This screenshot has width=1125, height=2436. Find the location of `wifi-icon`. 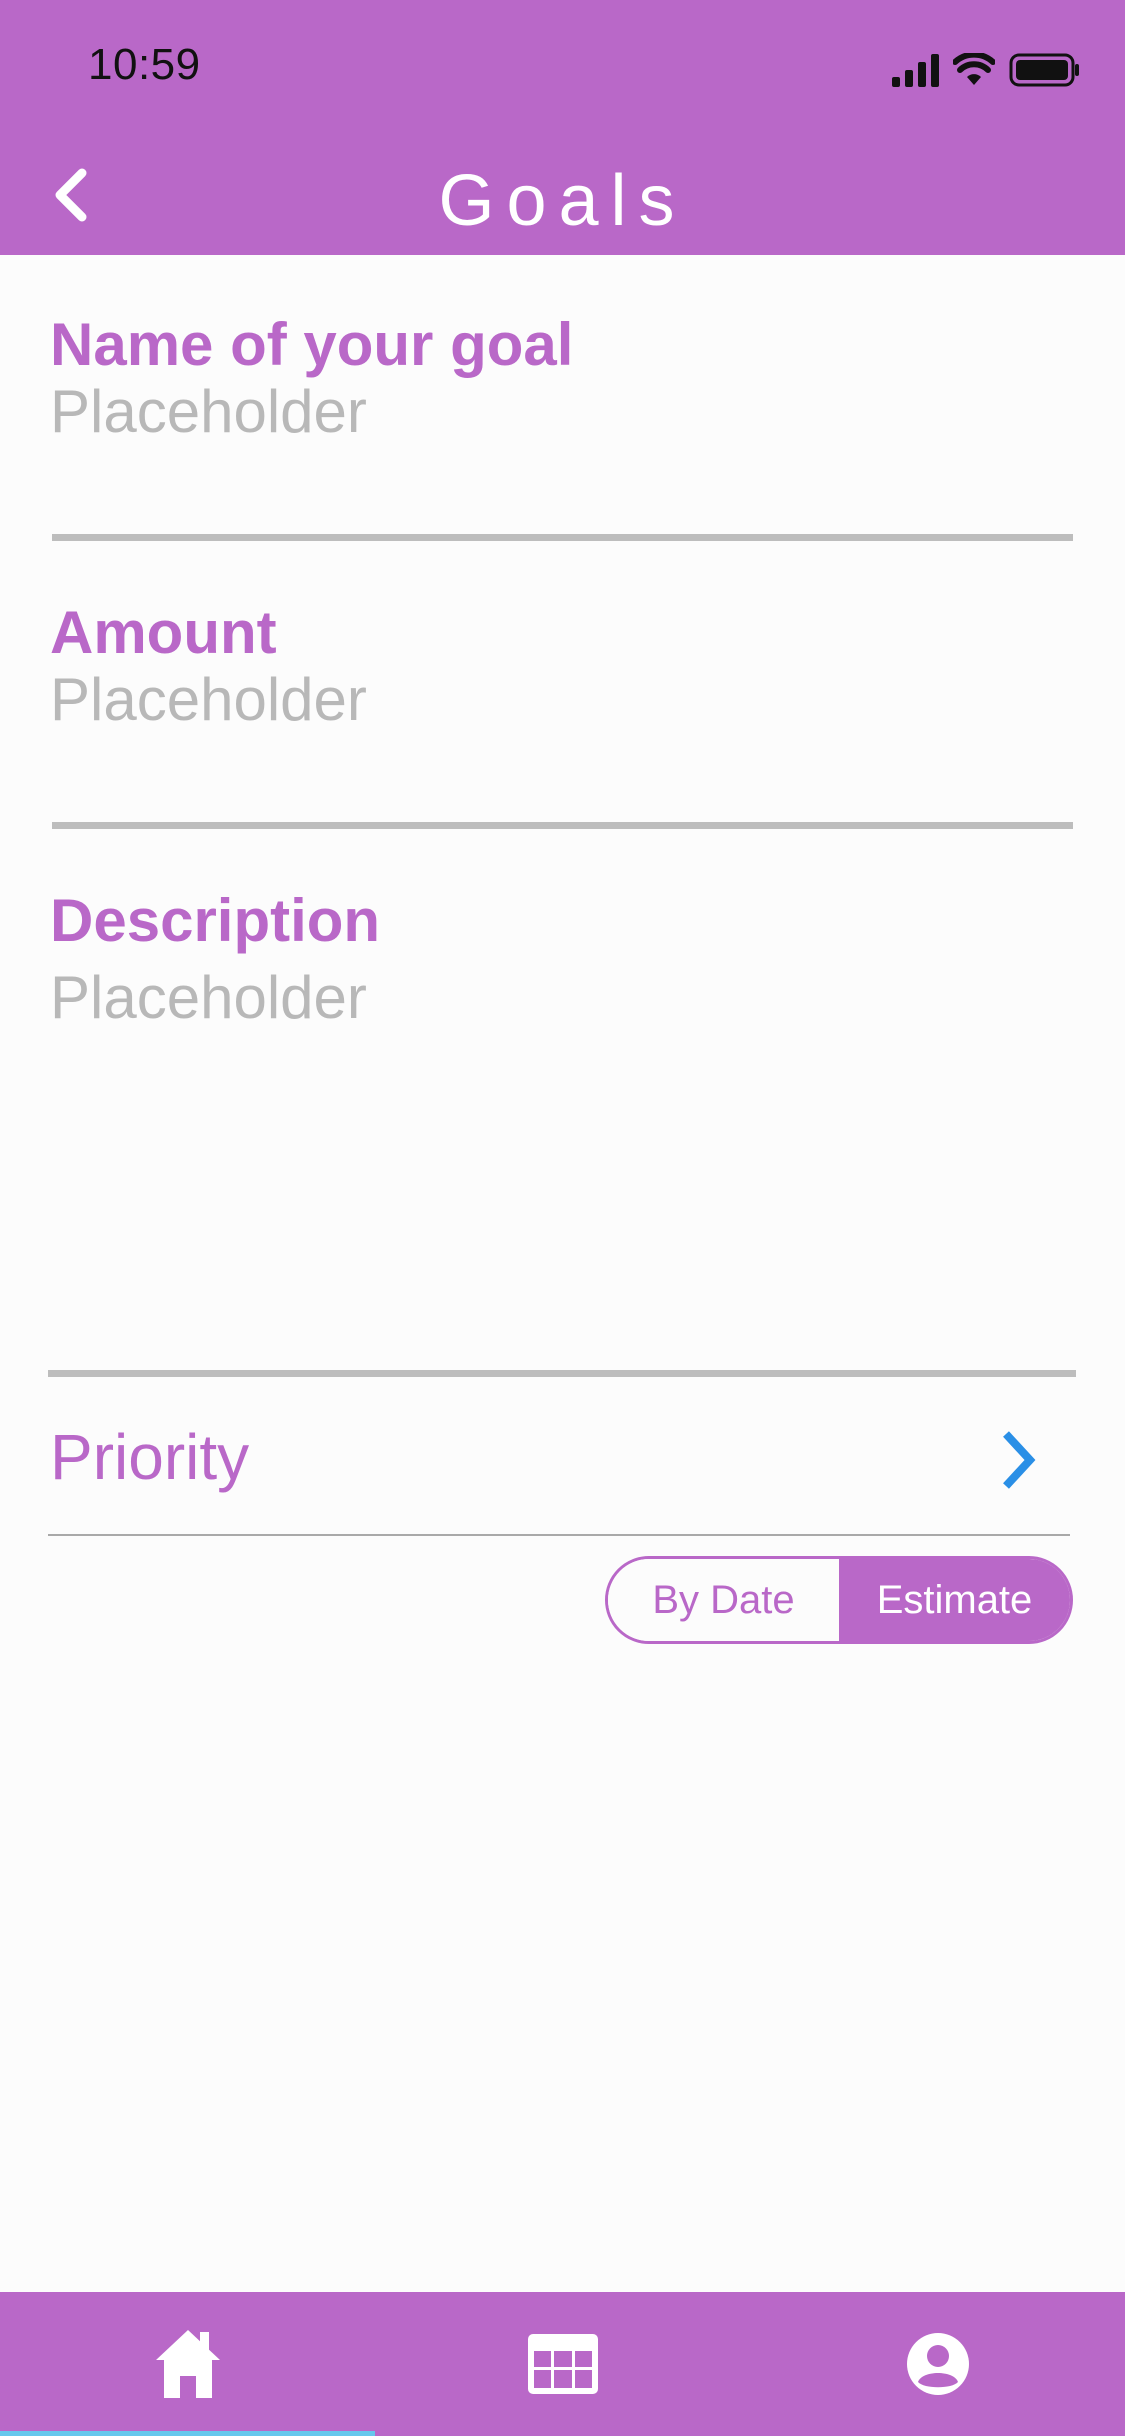

wifi-icon is located at coordinates (974, 69).